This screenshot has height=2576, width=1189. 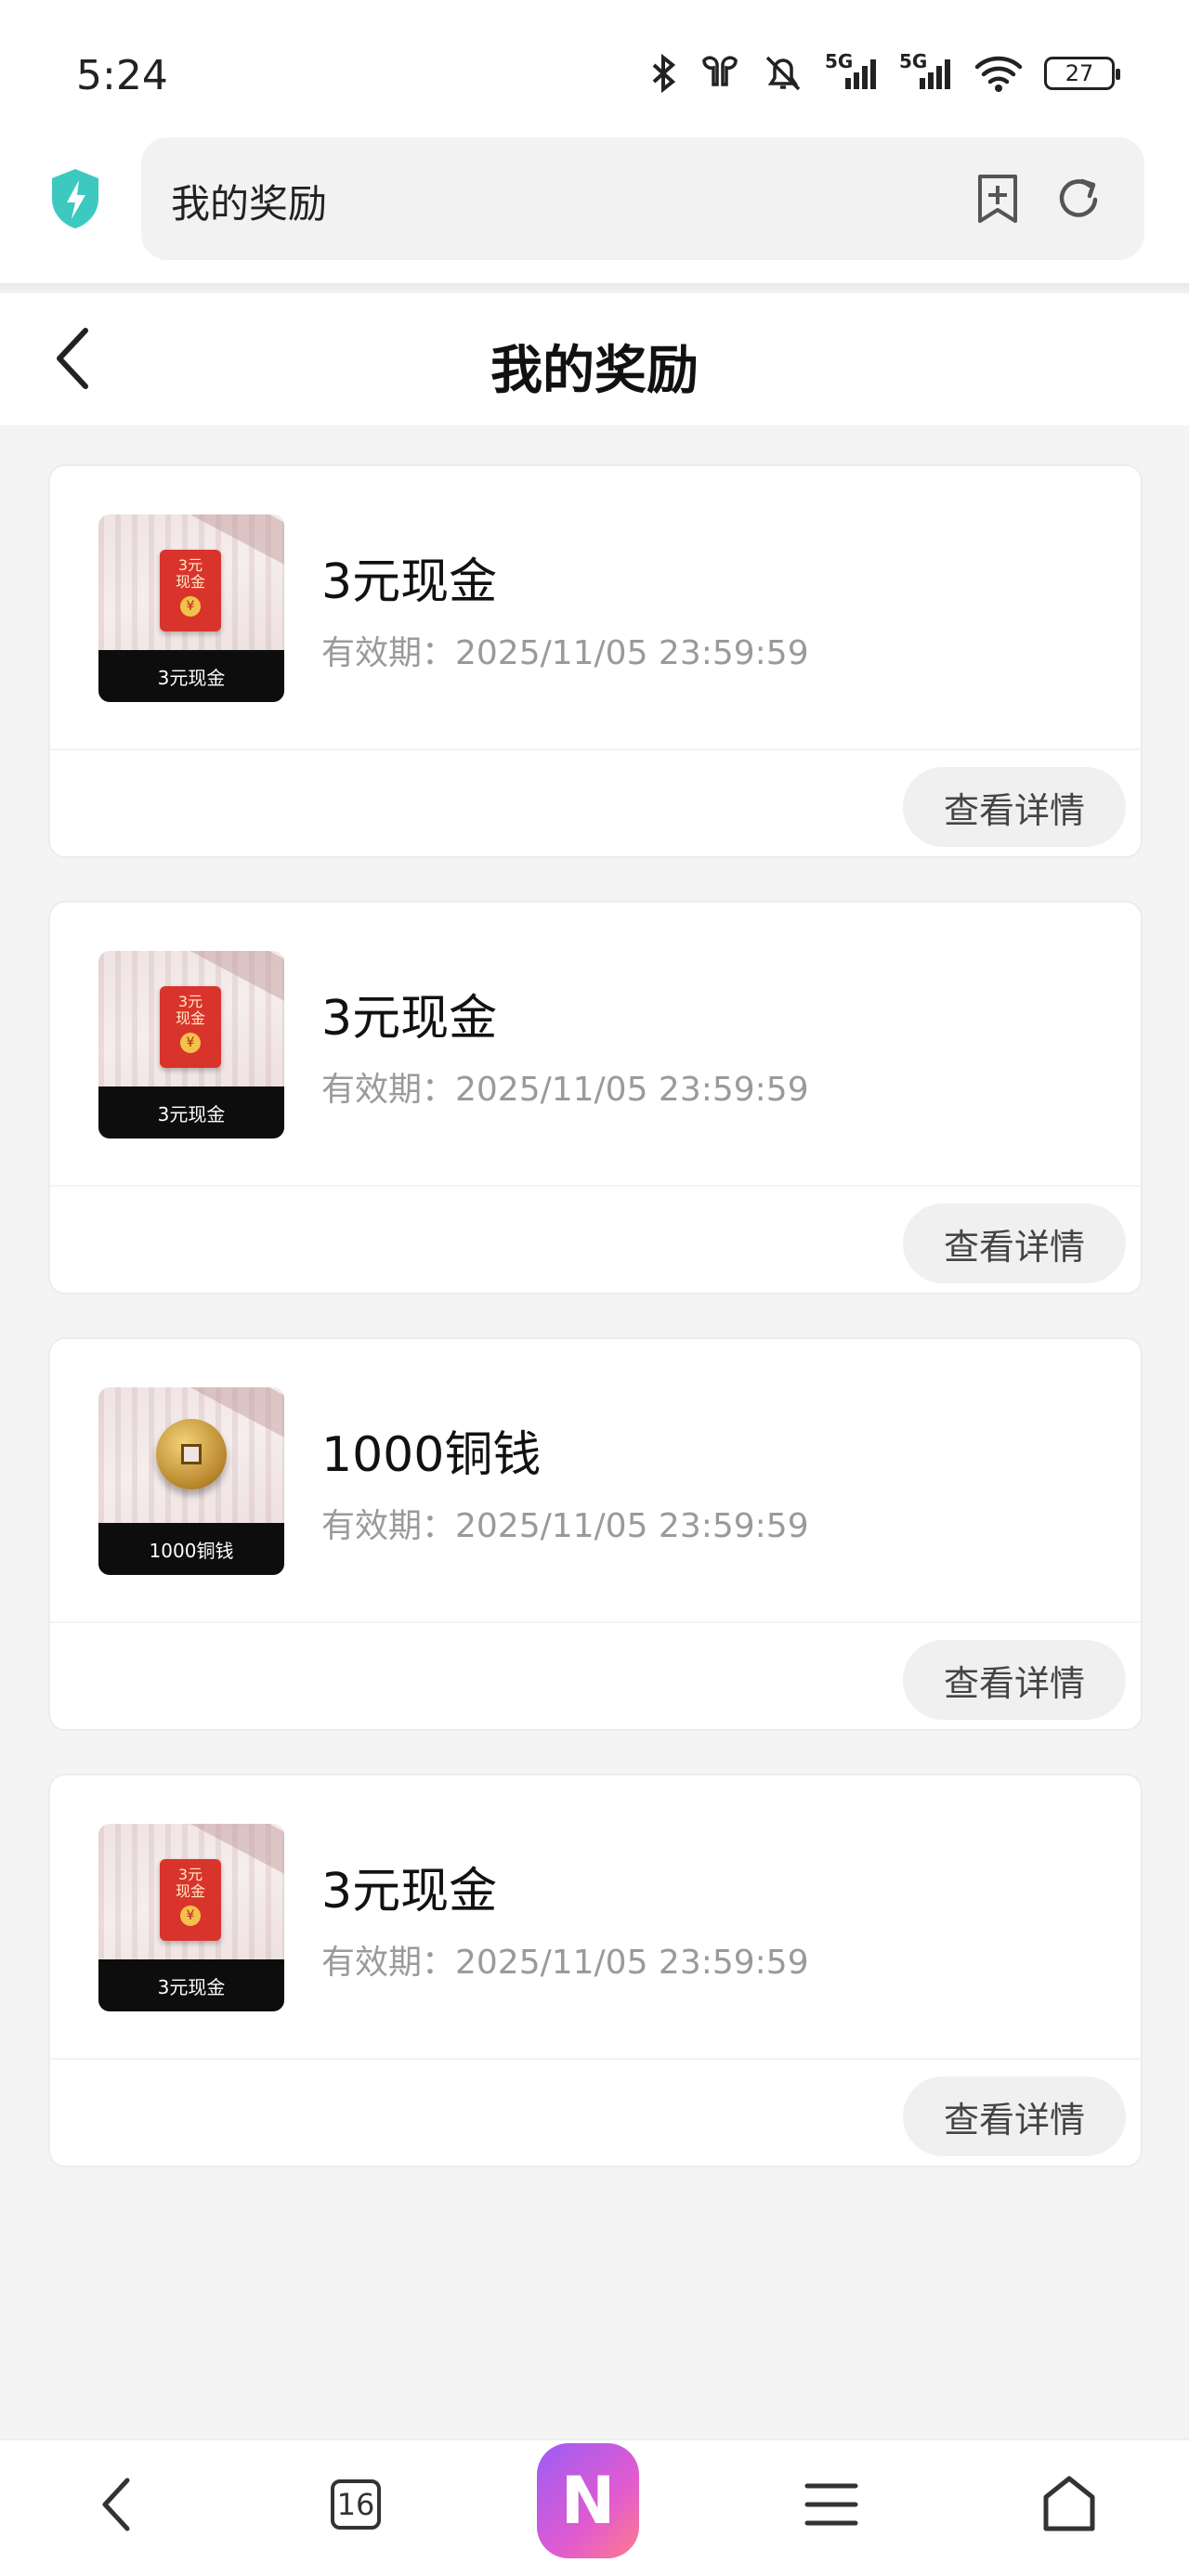 I want to click on signal-icon-1: 5G, so click(x=852, y=70).